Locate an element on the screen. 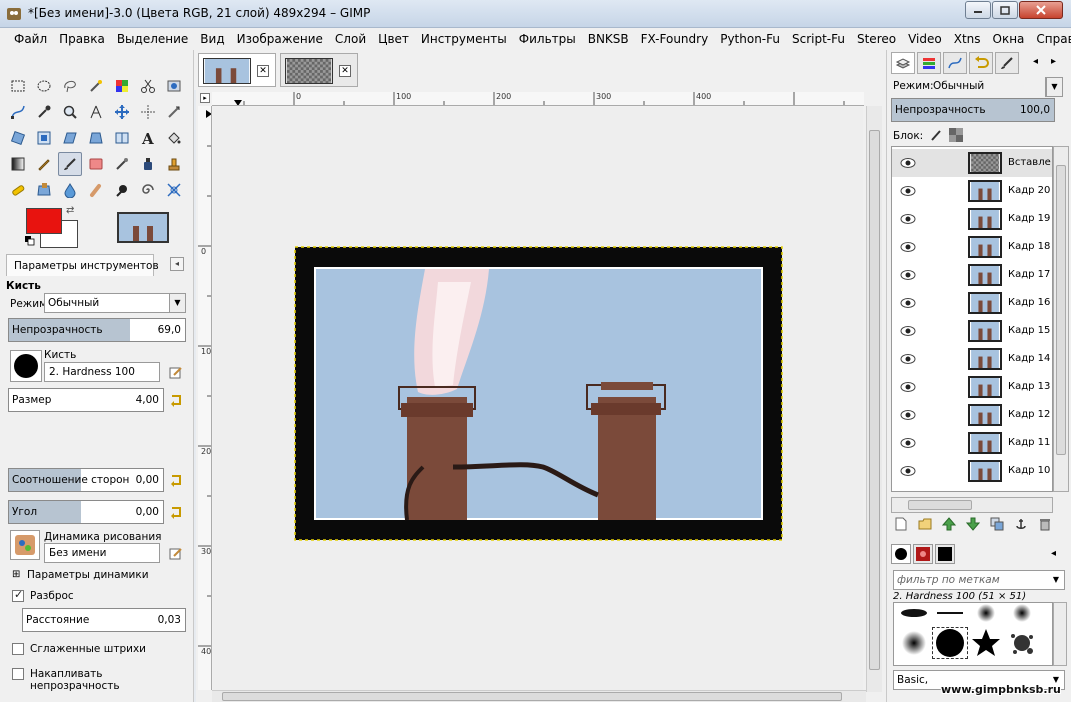 The height and width of the screenshot is (702, 1071). canvas-hscroll-thumb is located at coordinates (532, 696).